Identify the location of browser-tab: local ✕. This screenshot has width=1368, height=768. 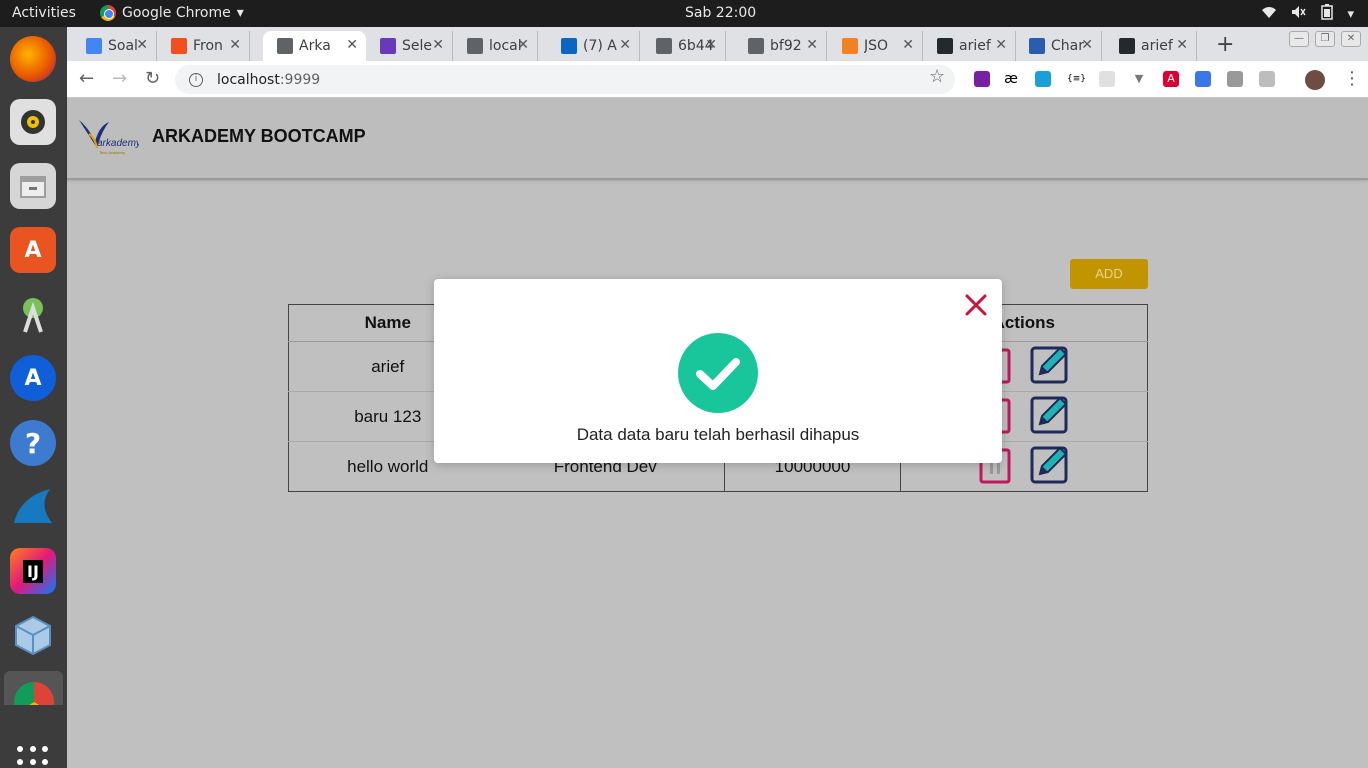
(495, 46).